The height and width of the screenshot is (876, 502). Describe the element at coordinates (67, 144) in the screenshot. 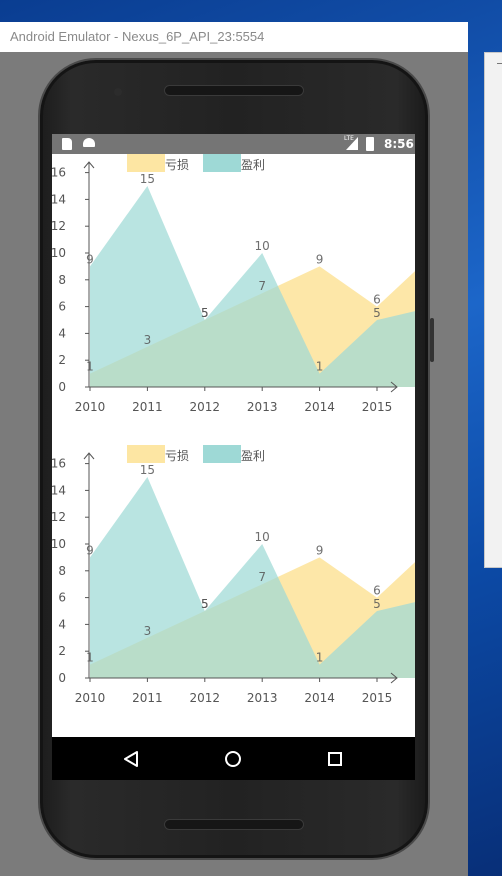

I see `sd-card-icon` at that location.